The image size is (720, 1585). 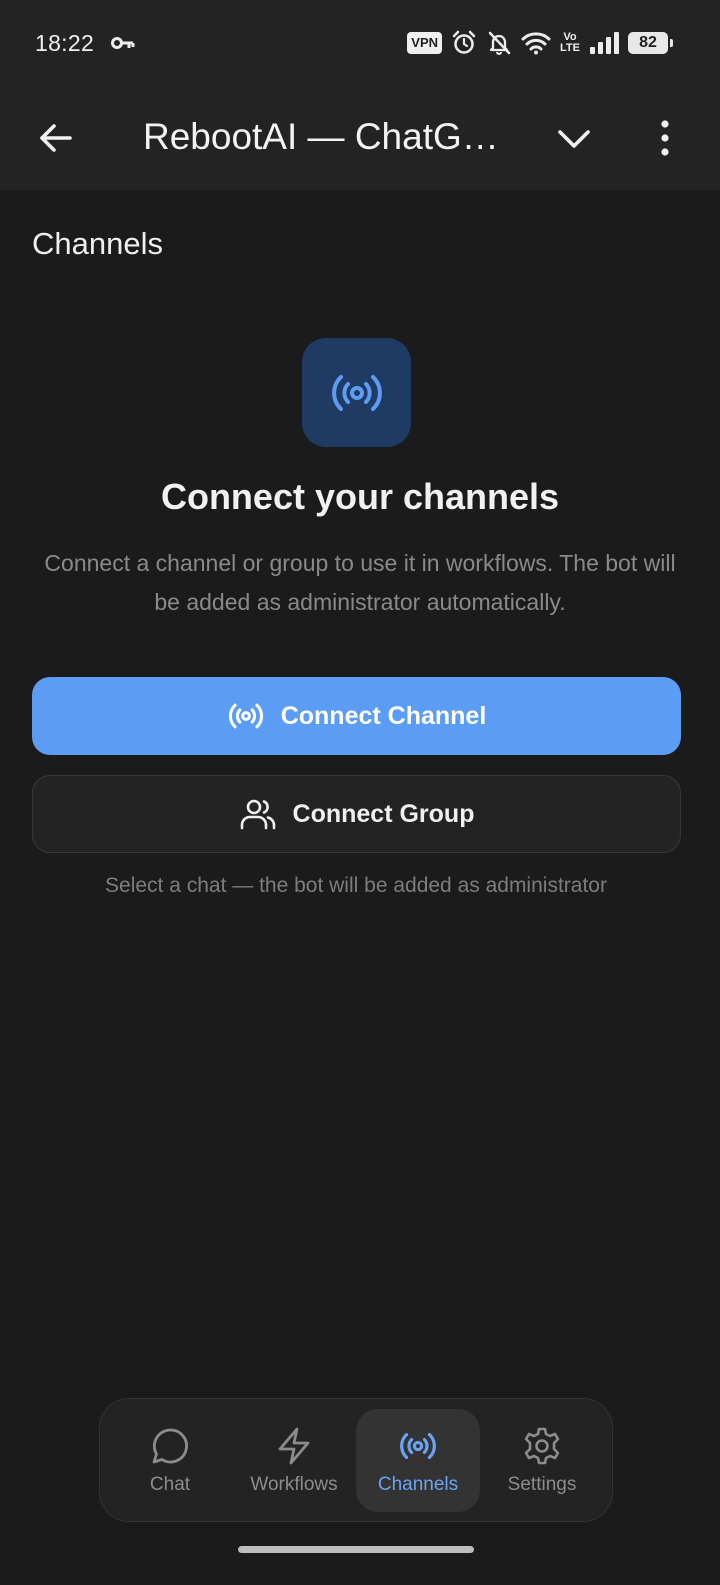 I want to click on alarm-icon, so click(x=464, y=43).